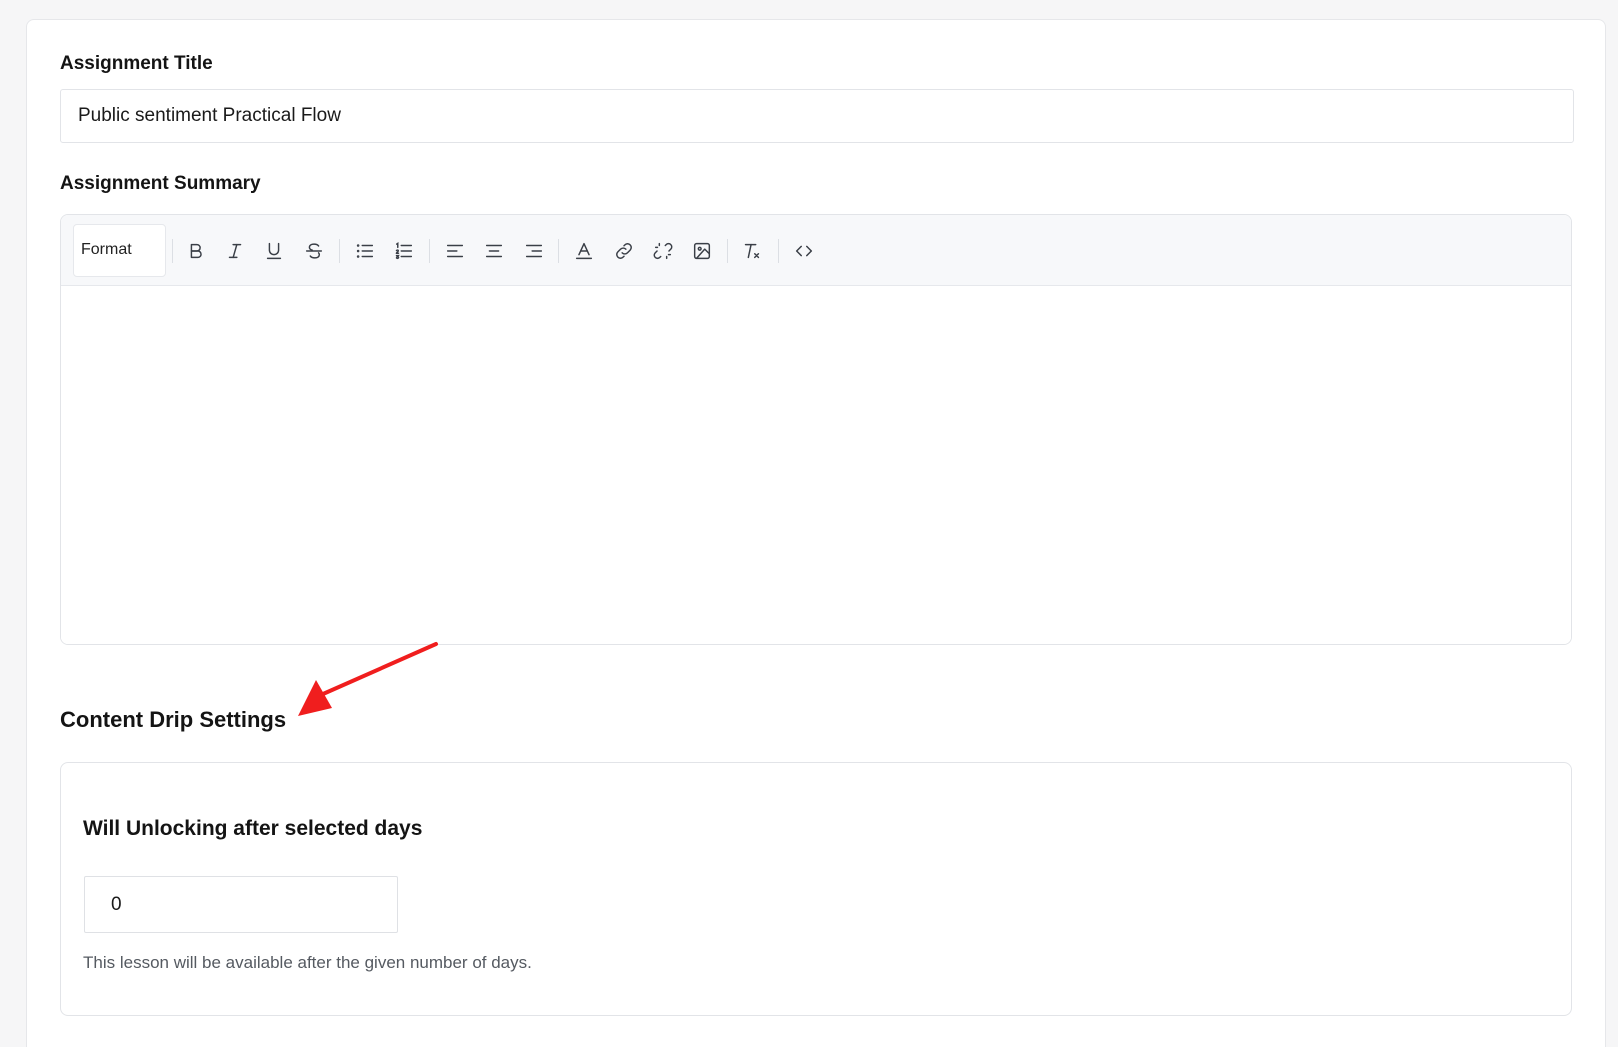 The image size is (1618, 1047). I want to click on numbered-list-icon, so click(404, 251).